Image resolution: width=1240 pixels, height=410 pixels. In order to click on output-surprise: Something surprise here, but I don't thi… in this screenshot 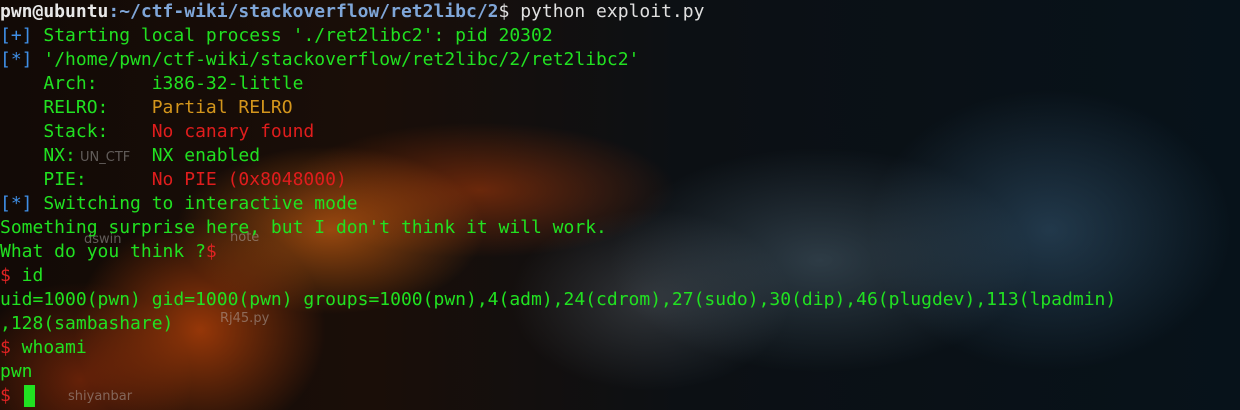, I will do `click(303, 228)`.